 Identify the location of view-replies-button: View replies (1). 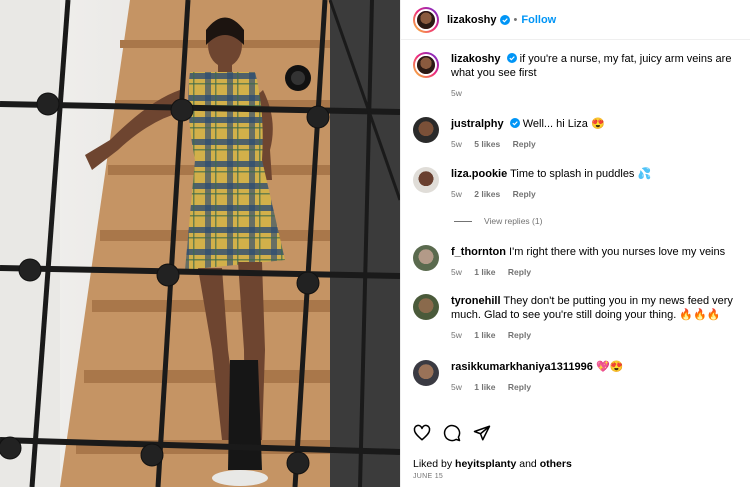
(498, 221).